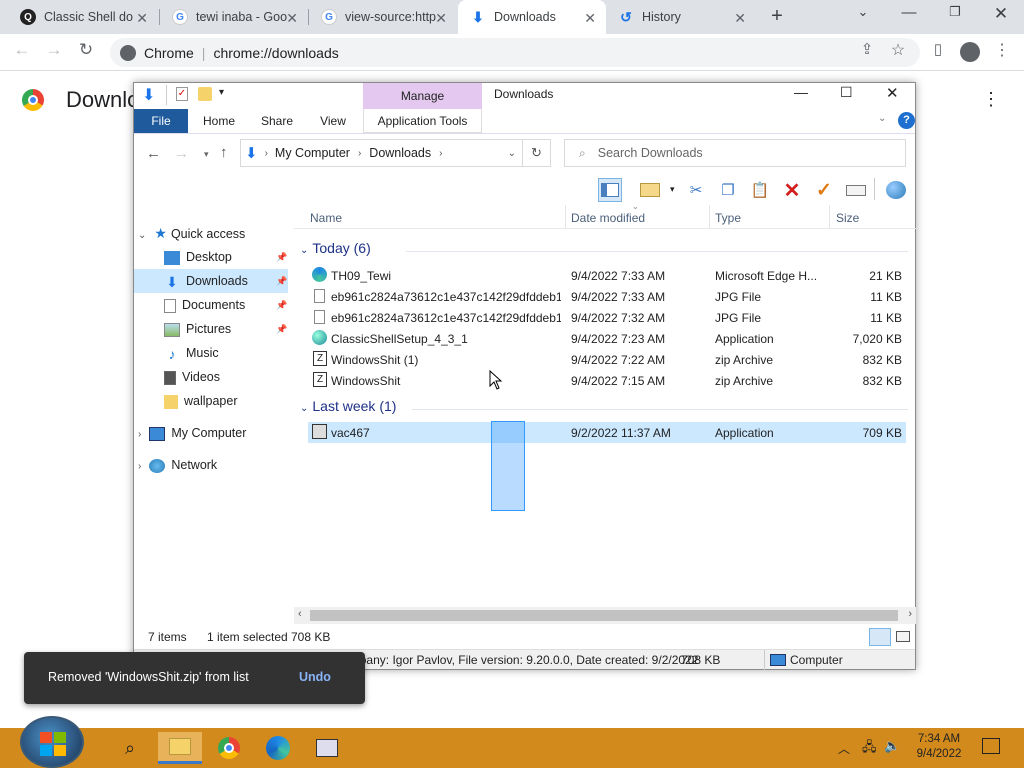 The height and width of the screenshot is (768, 1024). What do you see at coordinates (608, 218) in the screenshot?
I see `column-date-modified: Date modified` at bounding box center [608, 218].